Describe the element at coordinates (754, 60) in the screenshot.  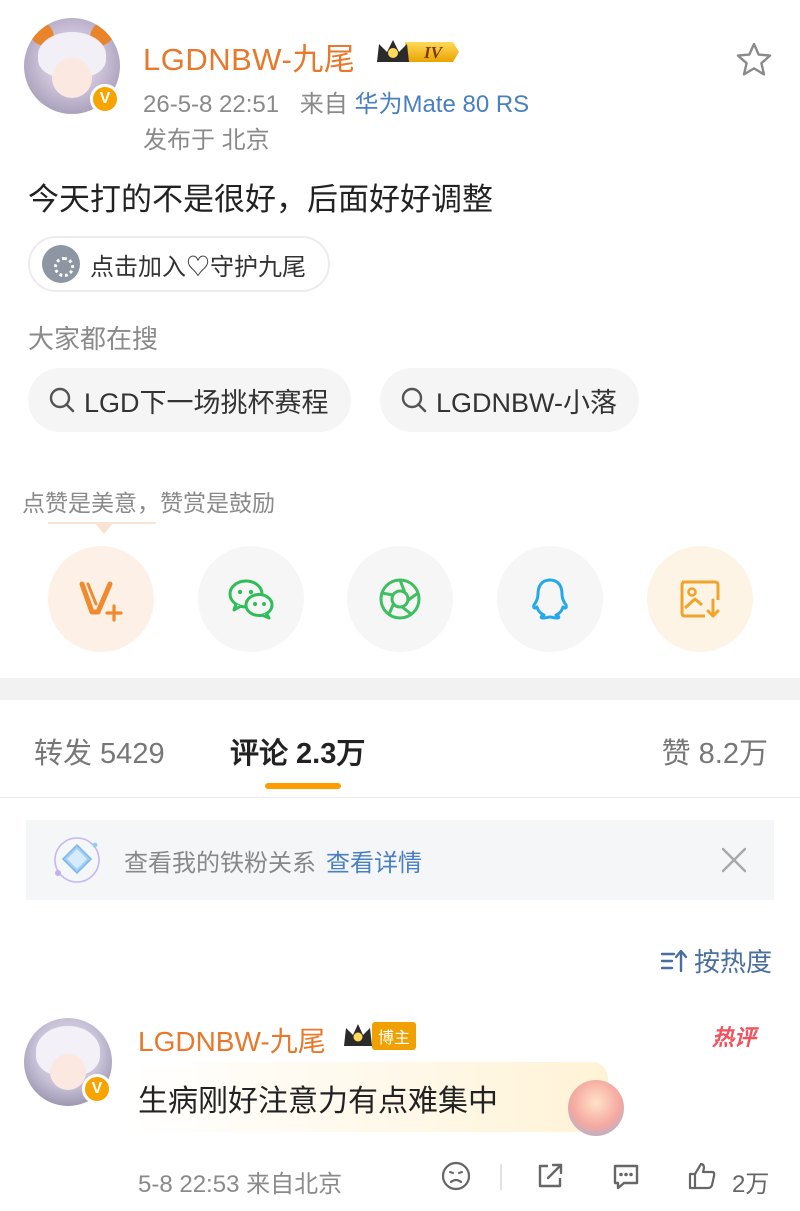
I see `favorite-star-icon` at that location.